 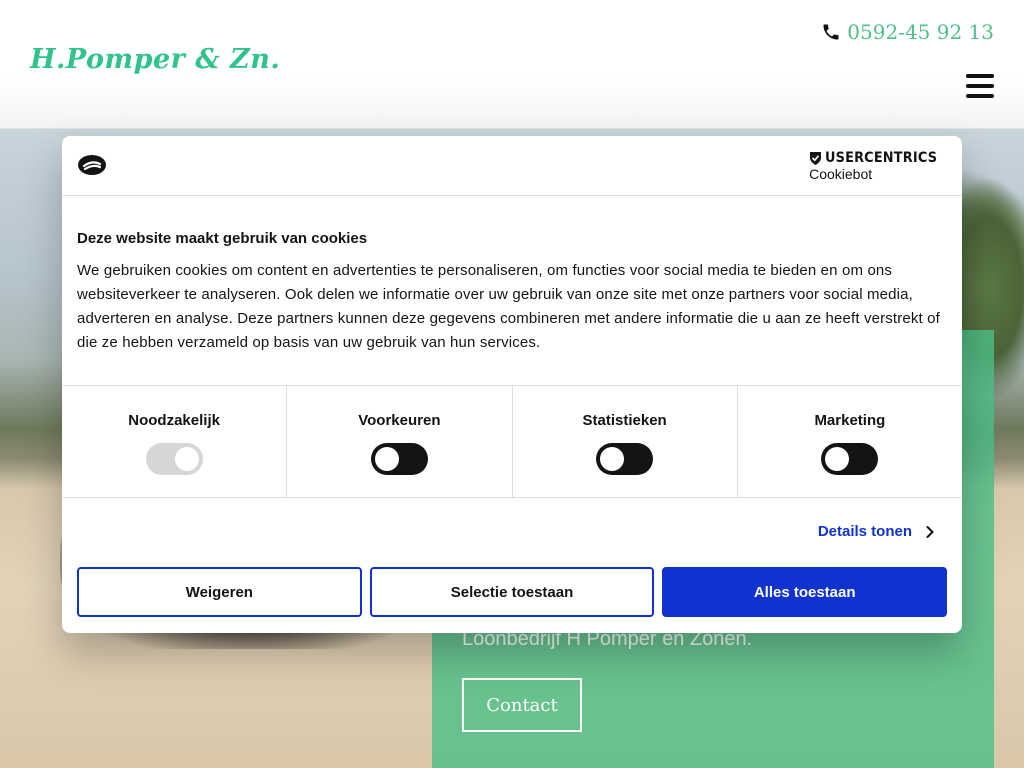 I want to click on usercentrics-brand: USERCENTRICS Cookiebot, so click(x=878, y=166).